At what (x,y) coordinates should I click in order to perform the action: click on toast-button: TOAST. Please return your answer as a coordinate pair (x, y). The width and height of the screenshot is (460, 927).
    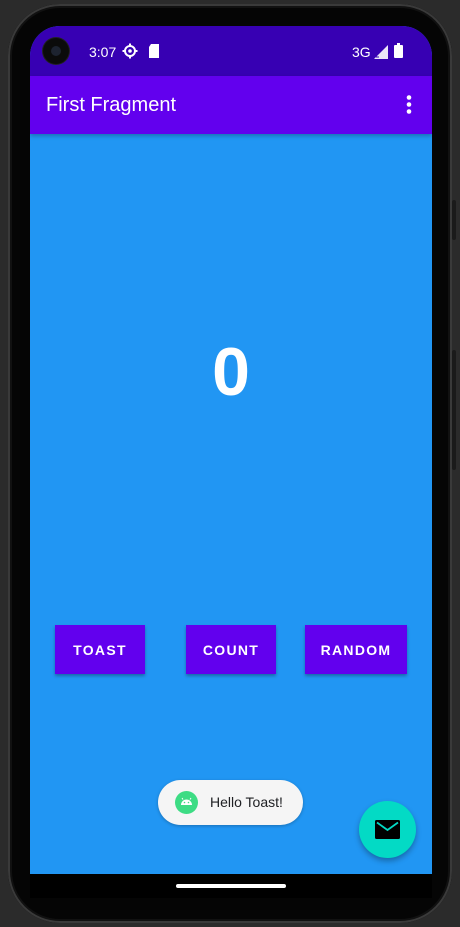
    Looking at the image, I should click on (100, 649).